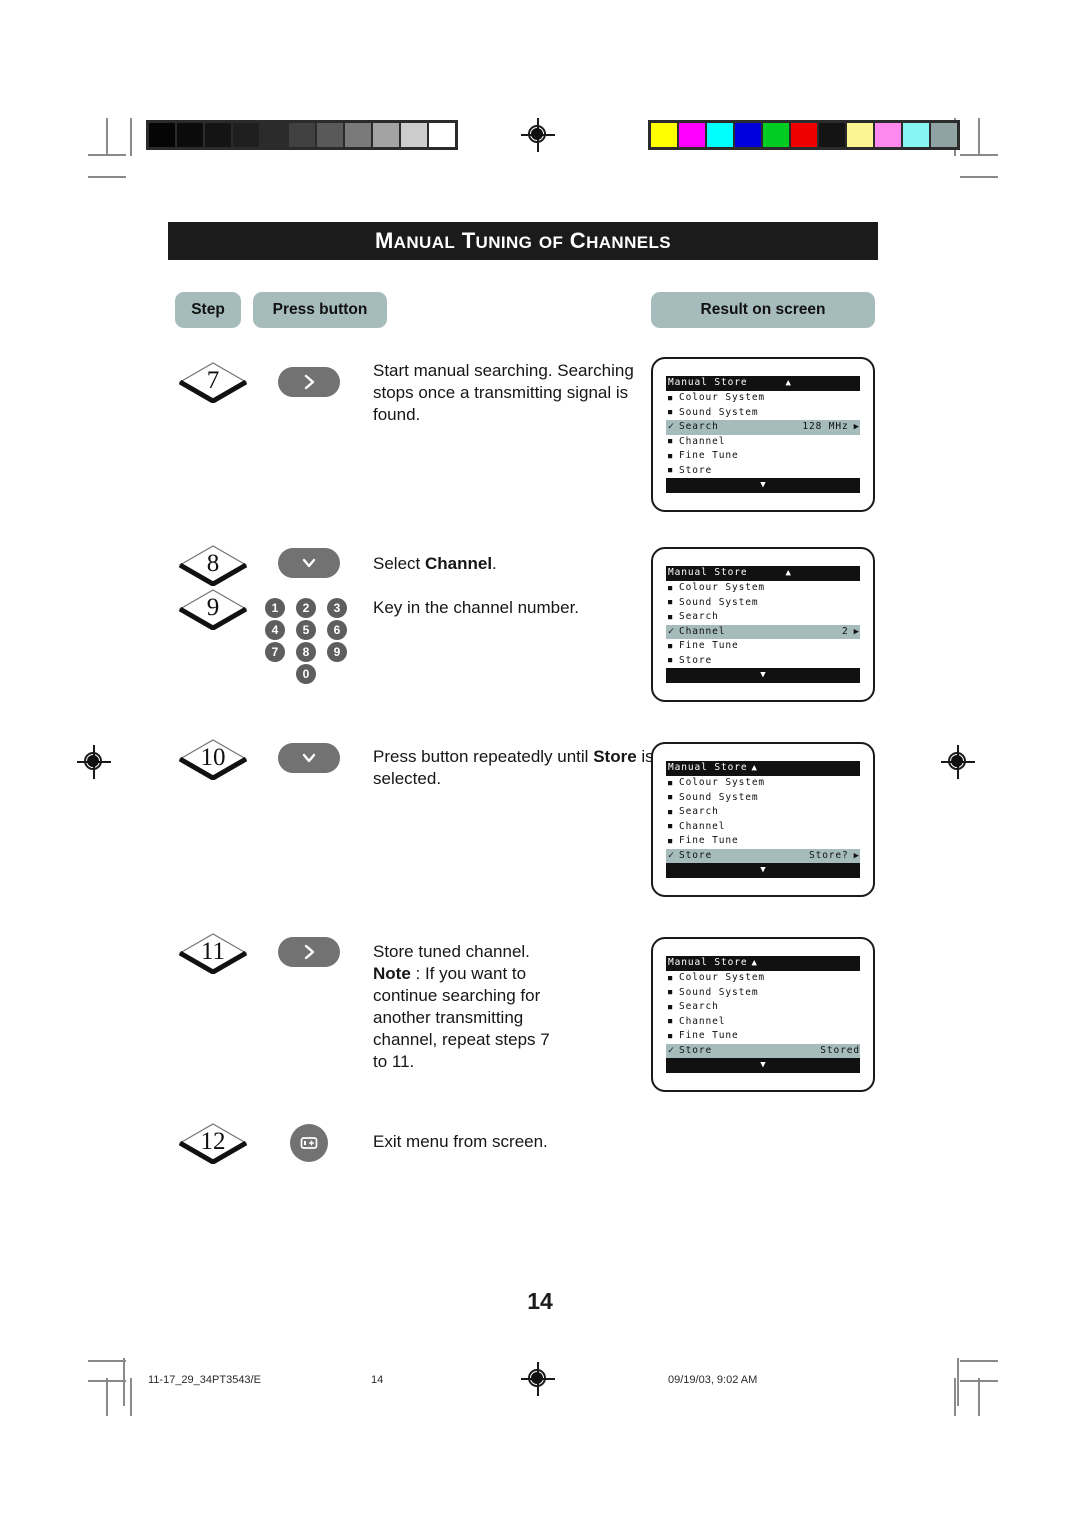  I want to click on footer-rule-left, so click(124, 1382).